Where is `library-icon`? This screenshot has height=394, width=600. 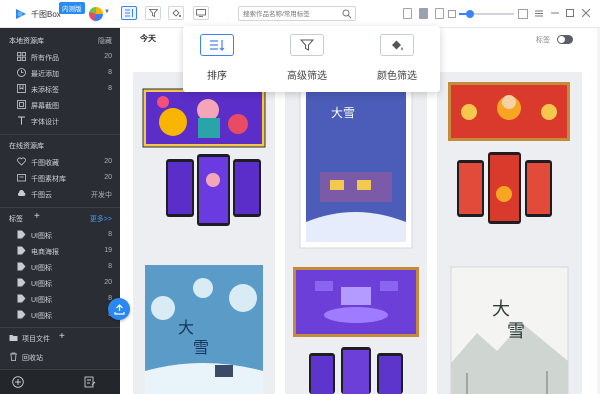 library-icon is located at coordinates (21, 178).